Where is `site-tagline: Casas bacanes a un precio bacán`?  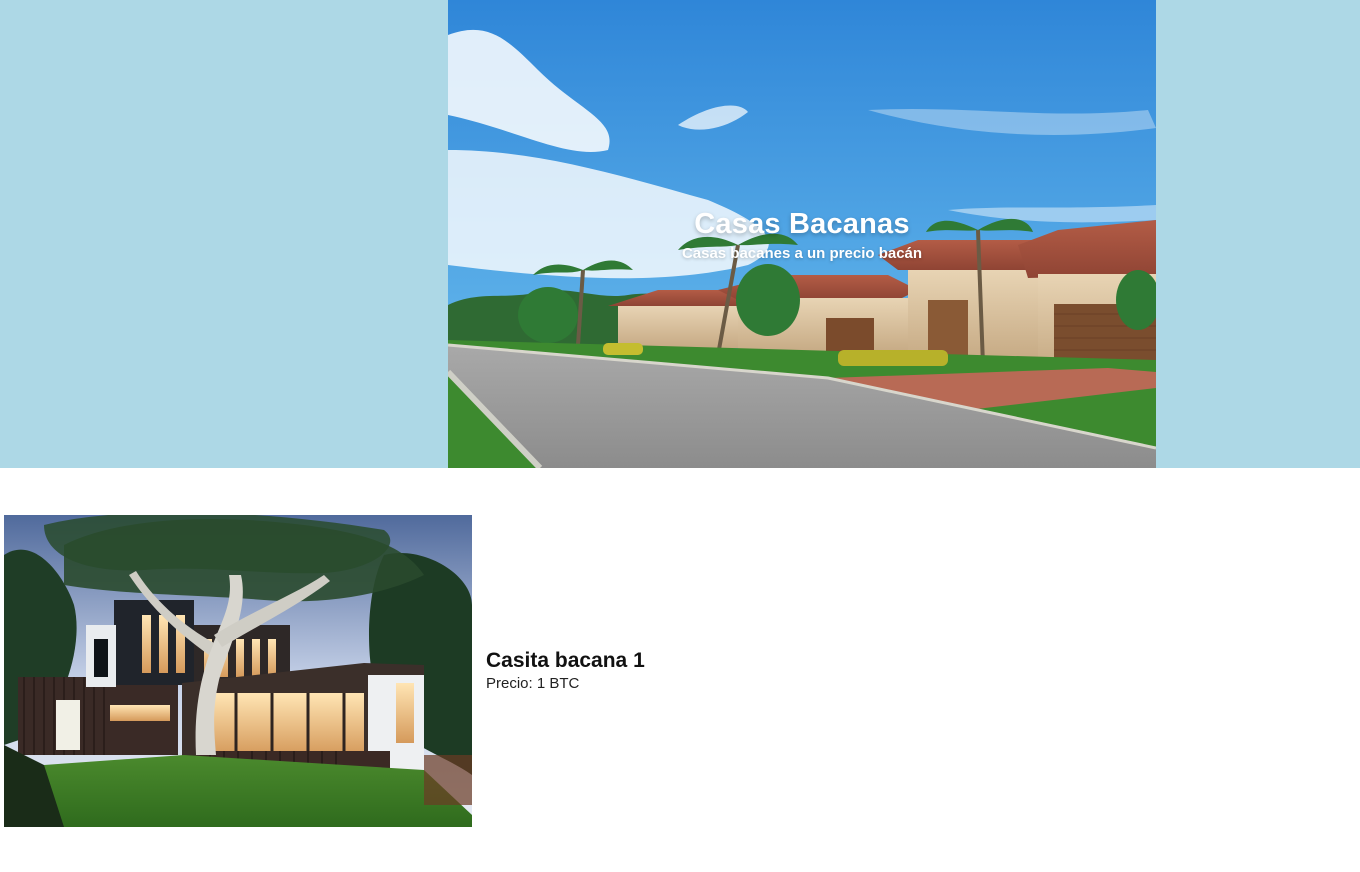
site-tagline: Casas bacanes a un precio bacán is located at coordinates (802, 253).